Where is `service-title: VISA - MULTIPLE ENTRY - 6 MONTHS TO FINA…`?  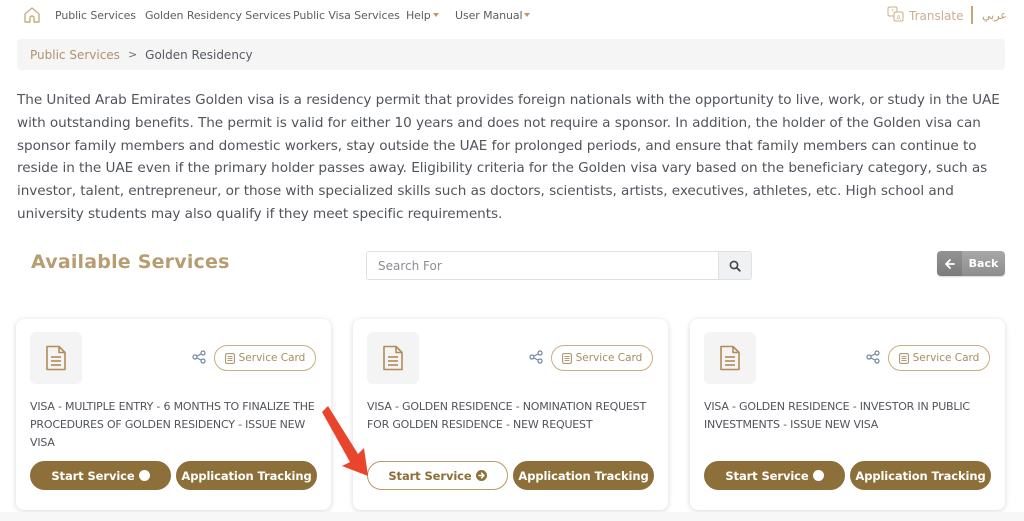
service-title: VISA - MULTIPLE ENTRY - 6 MONTHS TO FINA… is located at coordinates (172, 424).